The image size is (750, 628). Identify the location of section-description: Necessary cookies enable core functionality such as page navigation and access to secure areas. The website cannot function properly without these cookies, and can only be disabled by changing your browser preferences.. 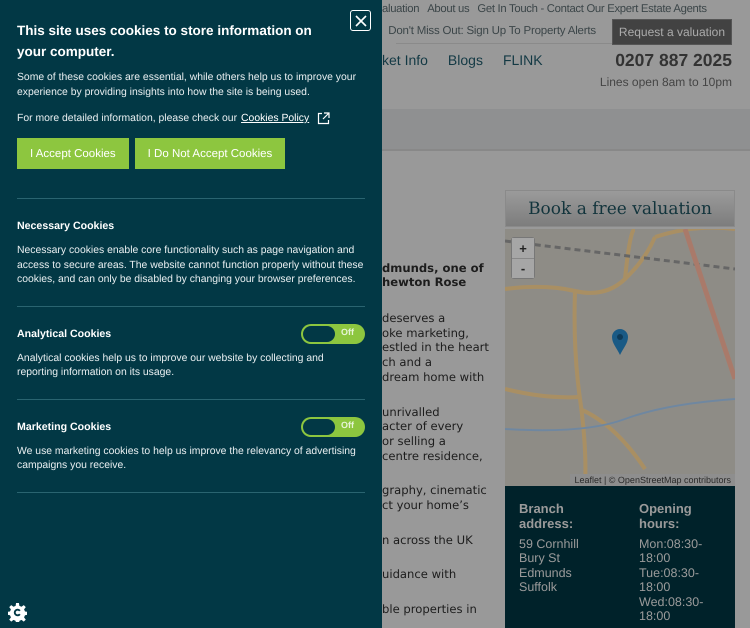
(190, 265).